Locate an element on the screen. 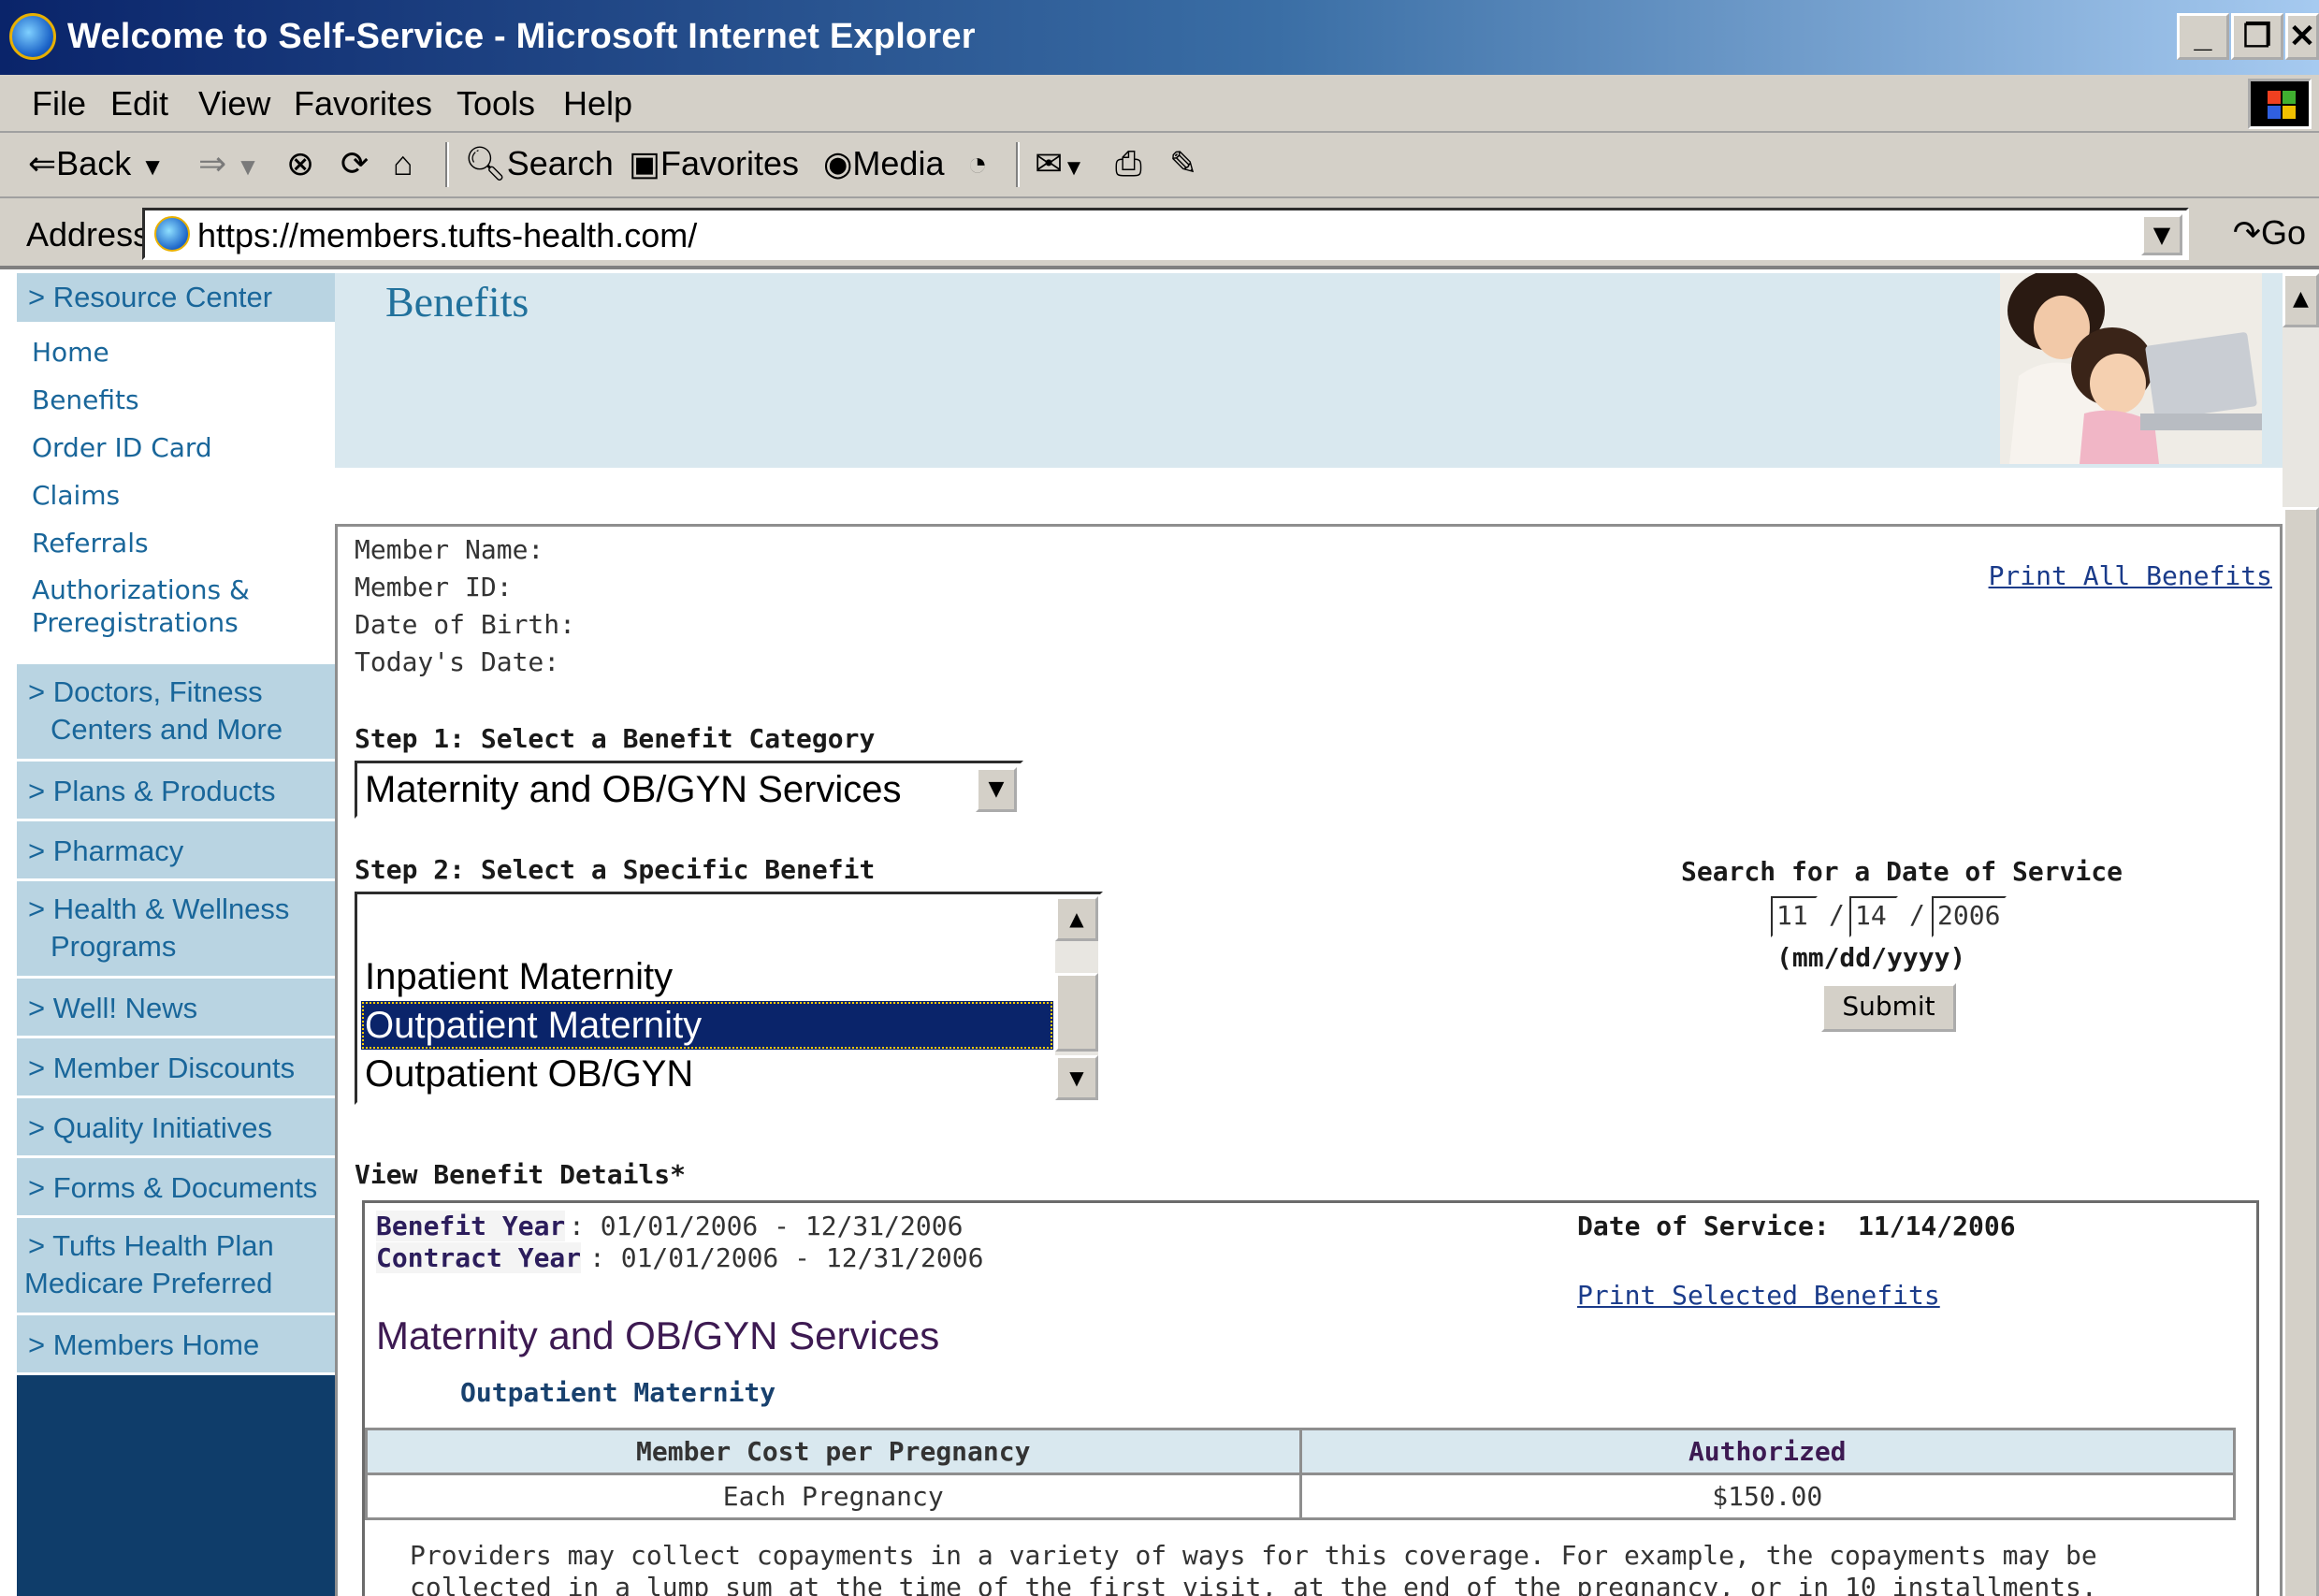 The image size is (2319, 1596). mail-icon: ✉▼ is located at coordinates (1060, 163).